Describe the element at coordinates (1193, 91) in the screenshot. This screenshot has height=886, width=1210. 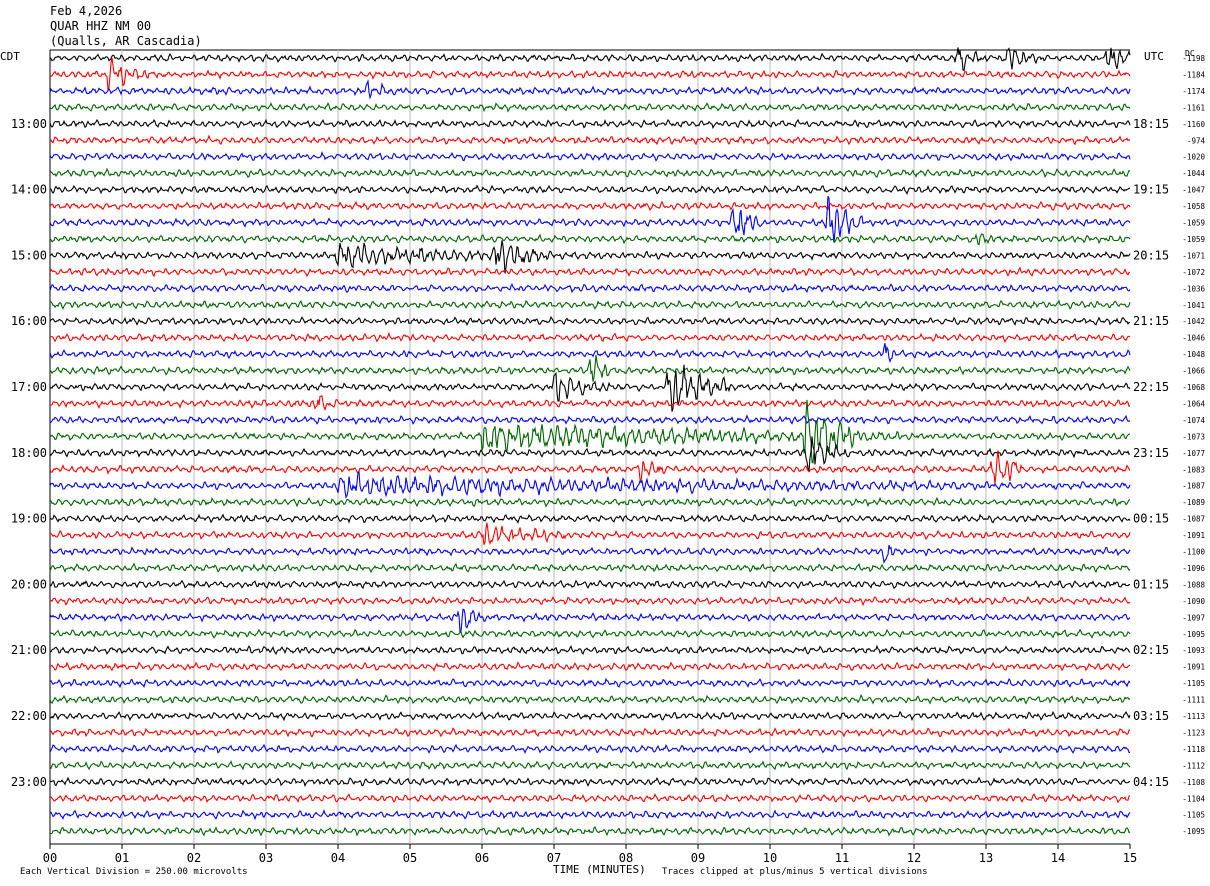
I see `dc-offset-label: -1174` at that location.